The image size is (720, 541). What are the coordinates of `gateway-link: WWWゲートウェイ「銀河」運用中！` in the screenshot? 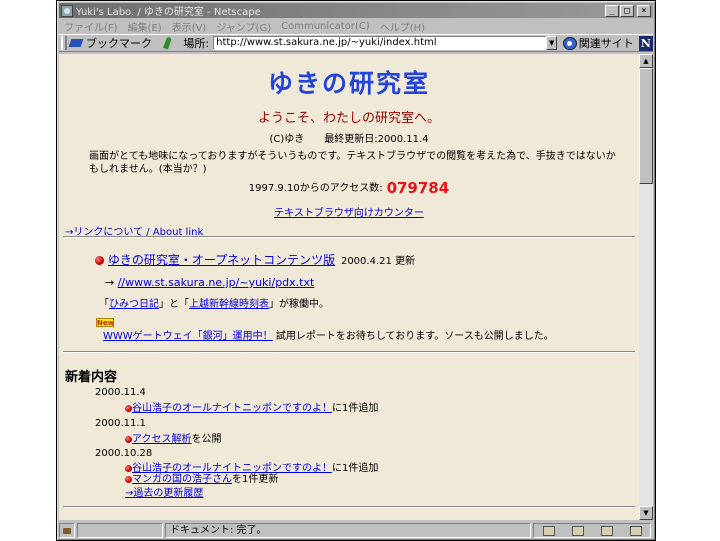 It's located at (188, 336).